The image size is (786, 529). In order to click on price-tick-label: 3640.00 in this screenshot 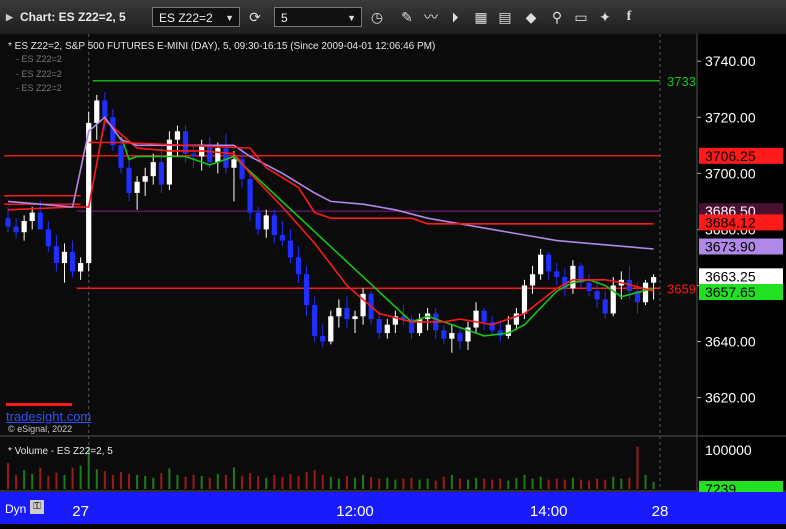, I will do `click(730, 342)`.